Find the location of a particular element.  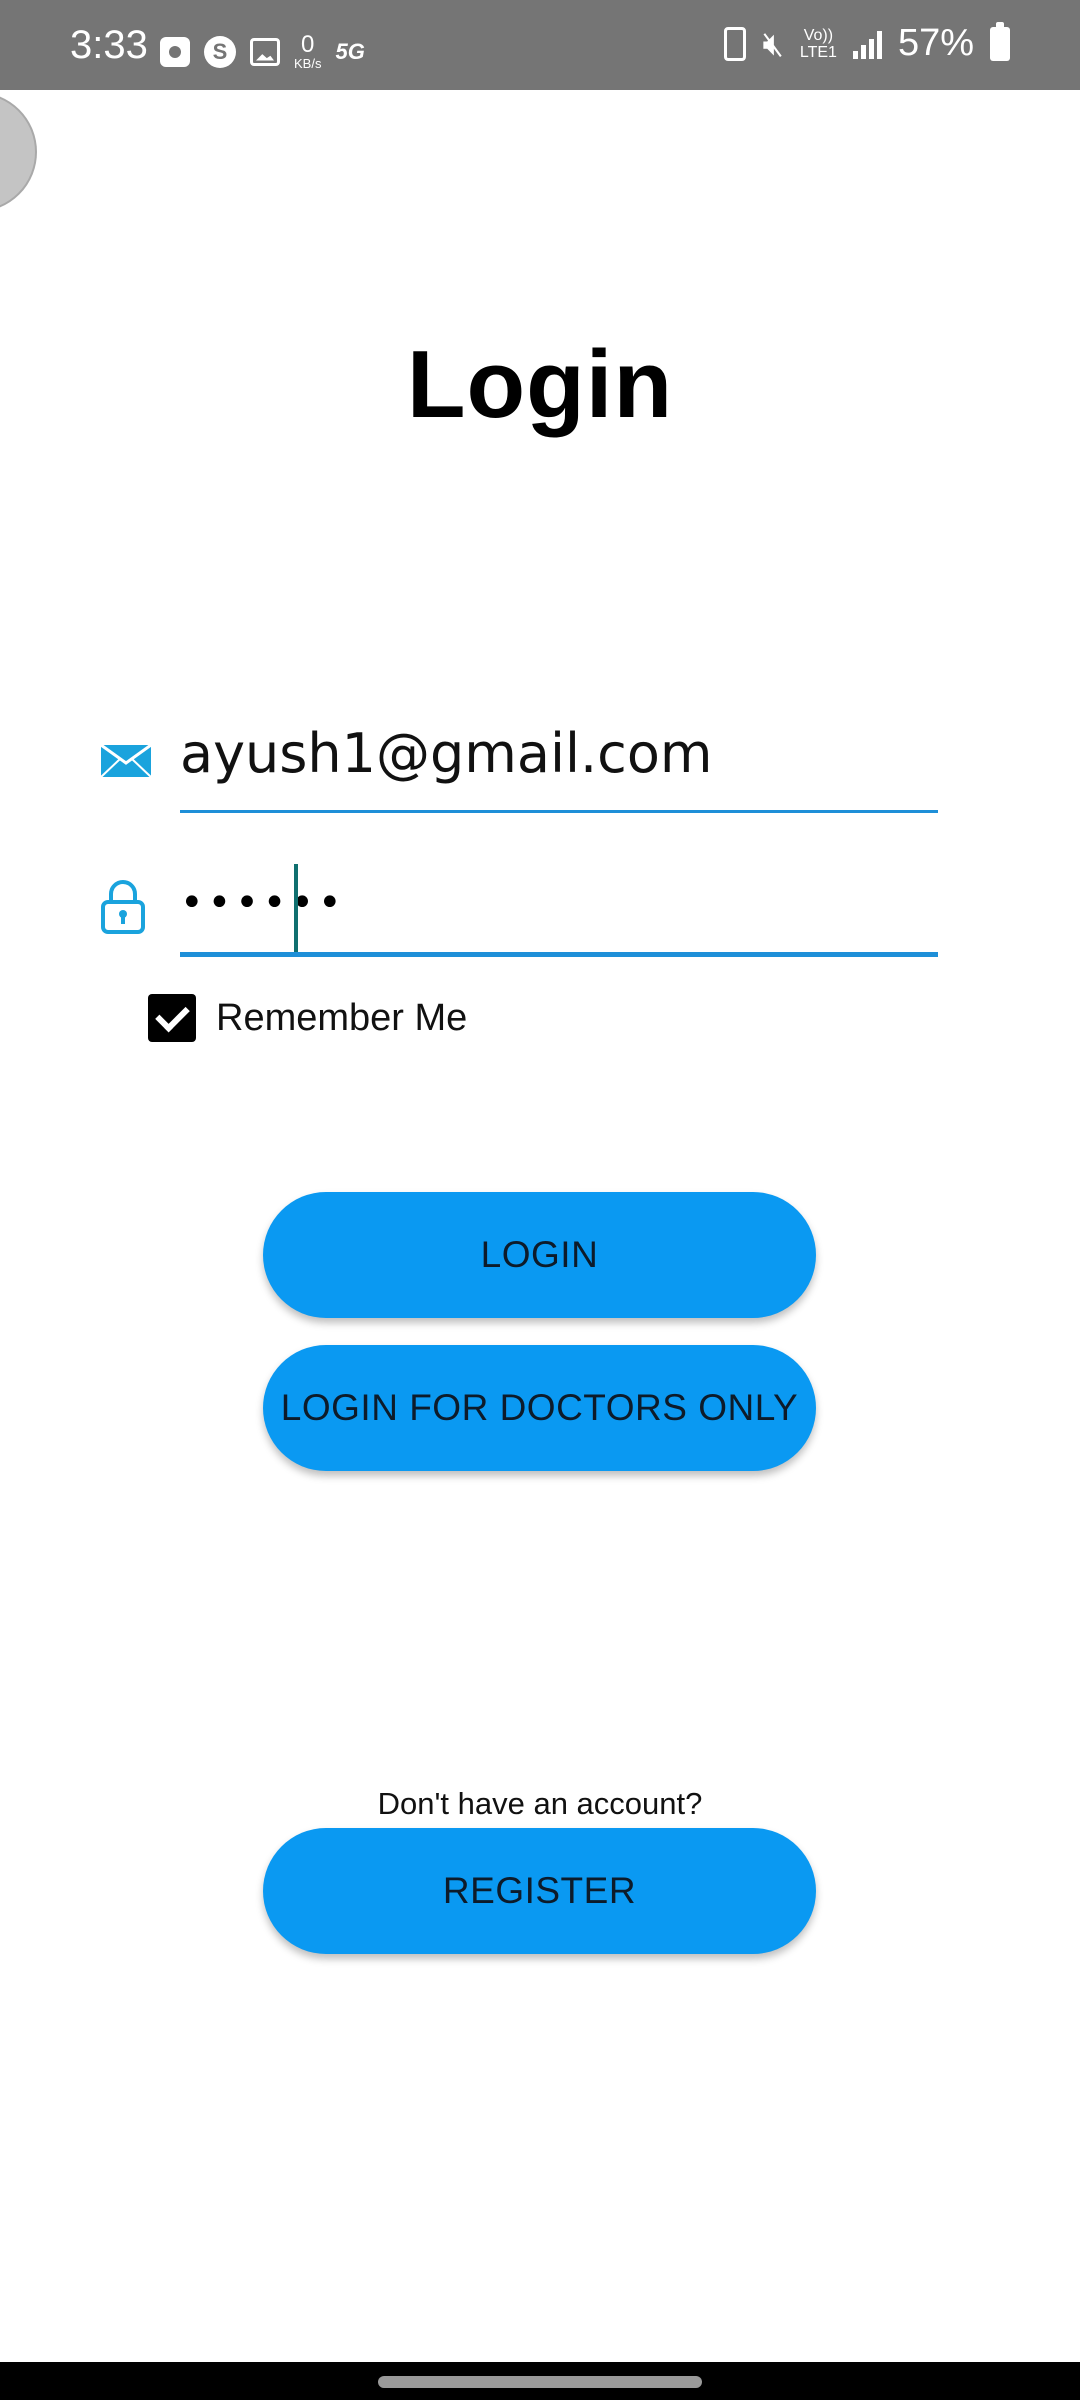

remember-me-checkbox is located at coordinates (172, 1018).